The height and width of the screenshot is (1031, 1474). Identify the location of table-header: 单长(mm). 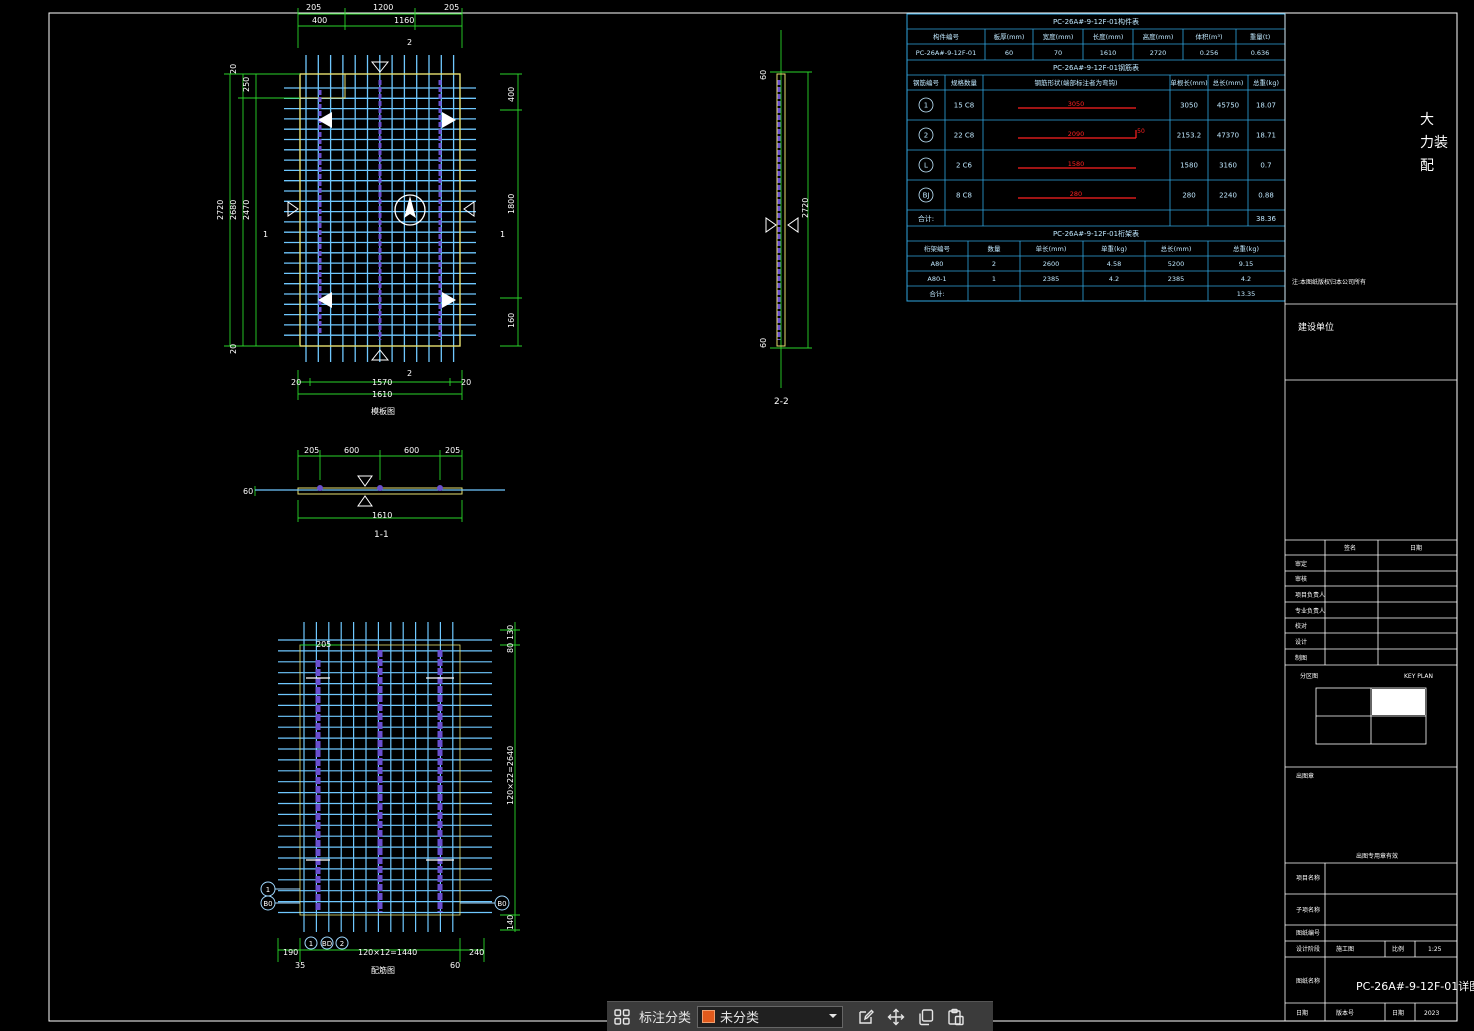
(1051, 248).